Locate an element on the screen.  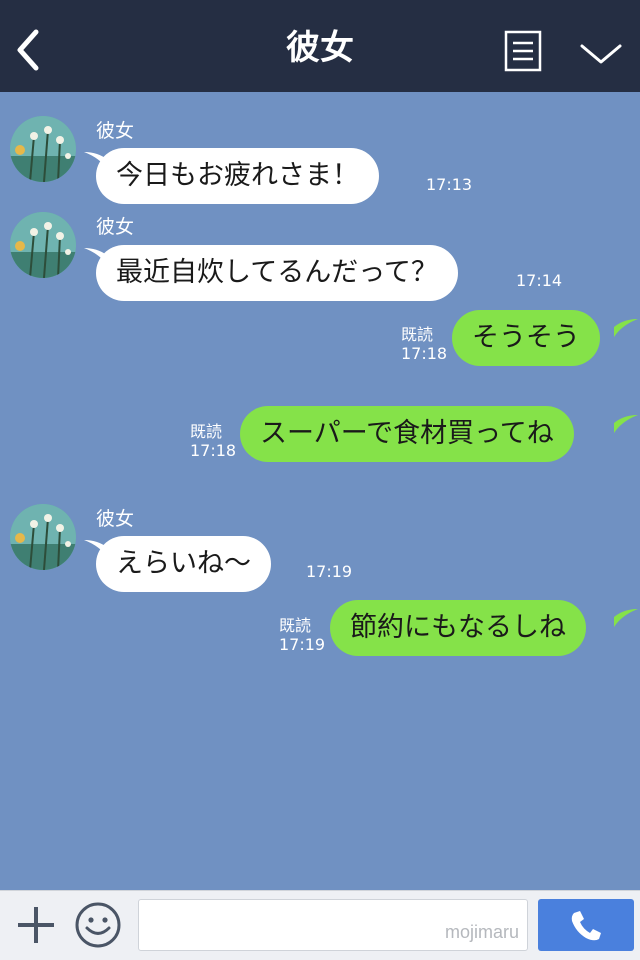
phone-icon is located at coordinates (586, 926).